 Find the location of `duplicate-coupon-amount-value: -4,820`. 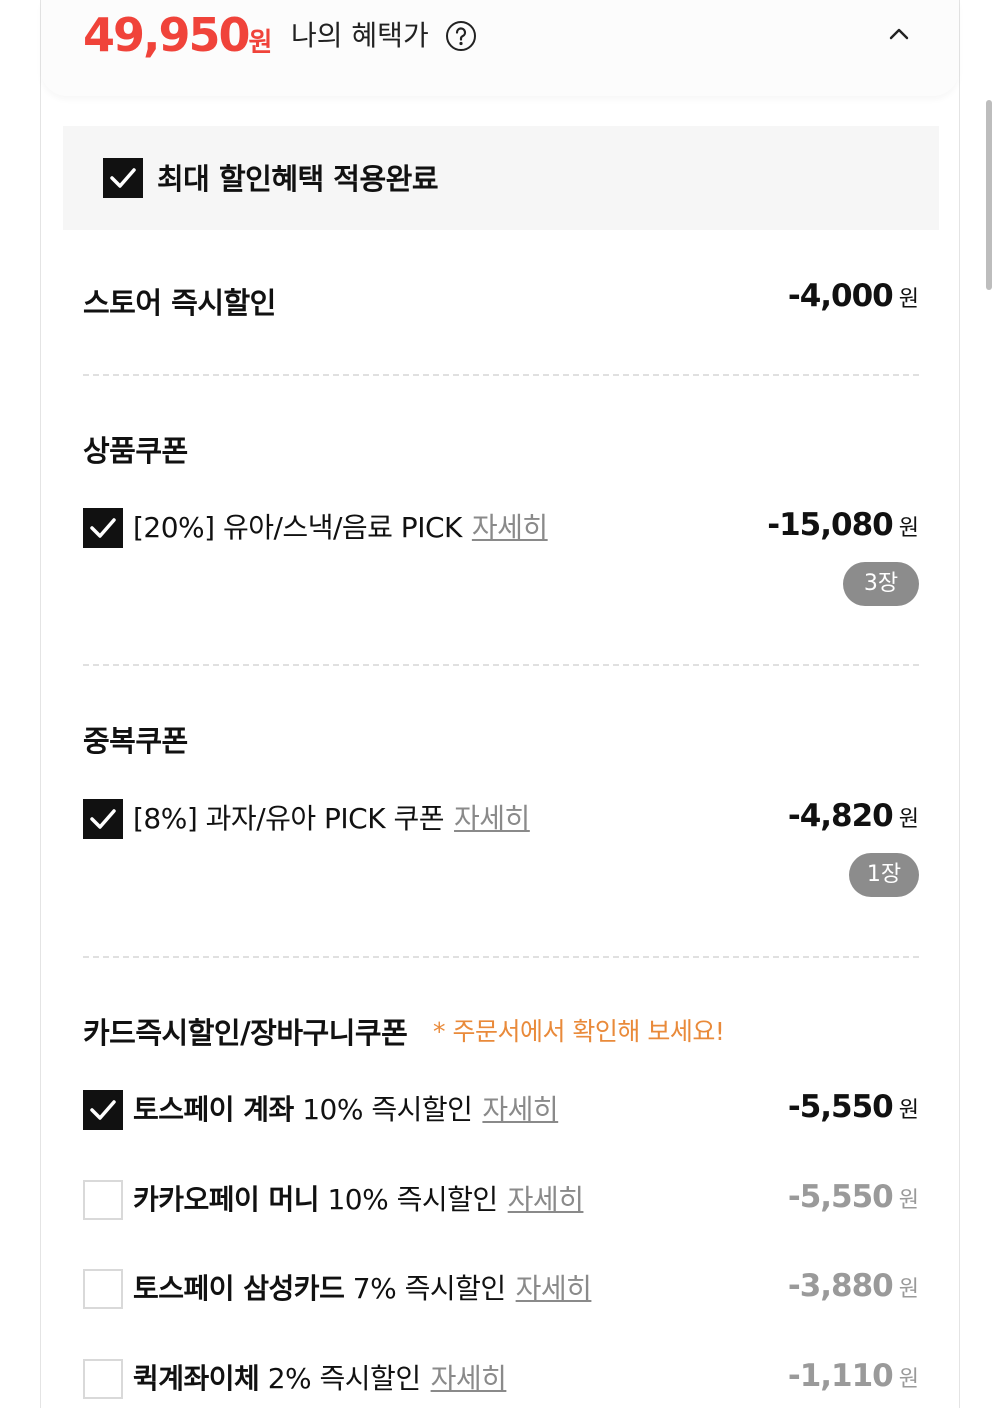

duplicate-coupon-amount-value: -4,820 is located at coordinates (840, 816).